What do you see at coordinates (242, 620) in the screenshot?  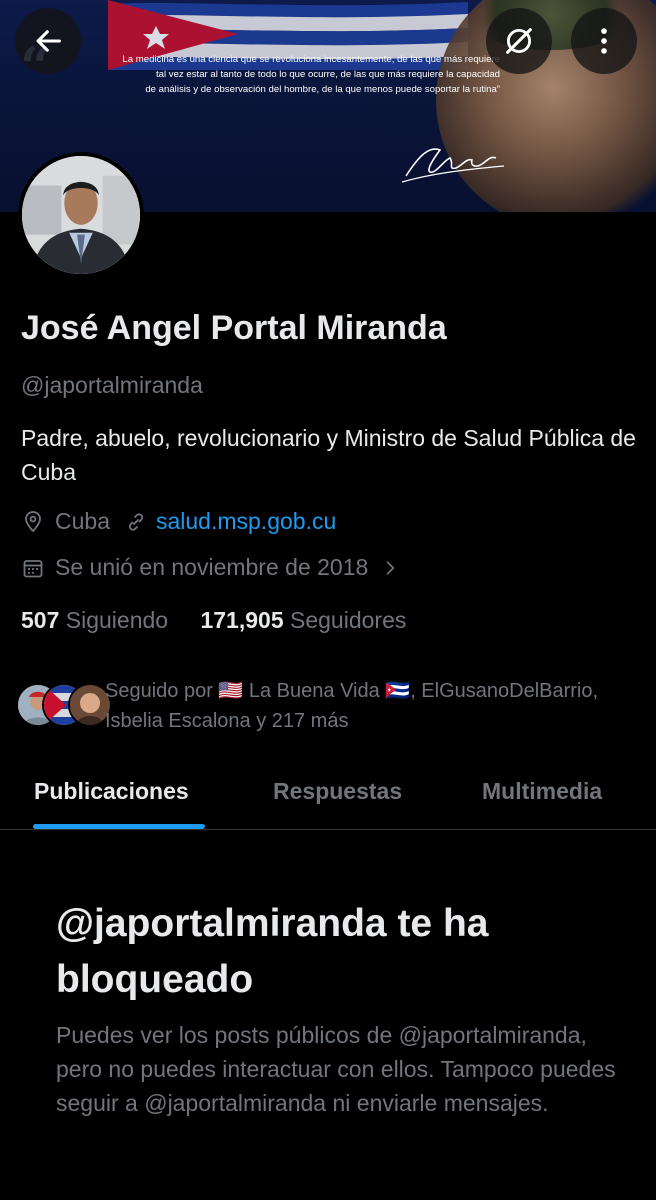 I see `followers-count: 171,905` at bounding box center [242, 620].